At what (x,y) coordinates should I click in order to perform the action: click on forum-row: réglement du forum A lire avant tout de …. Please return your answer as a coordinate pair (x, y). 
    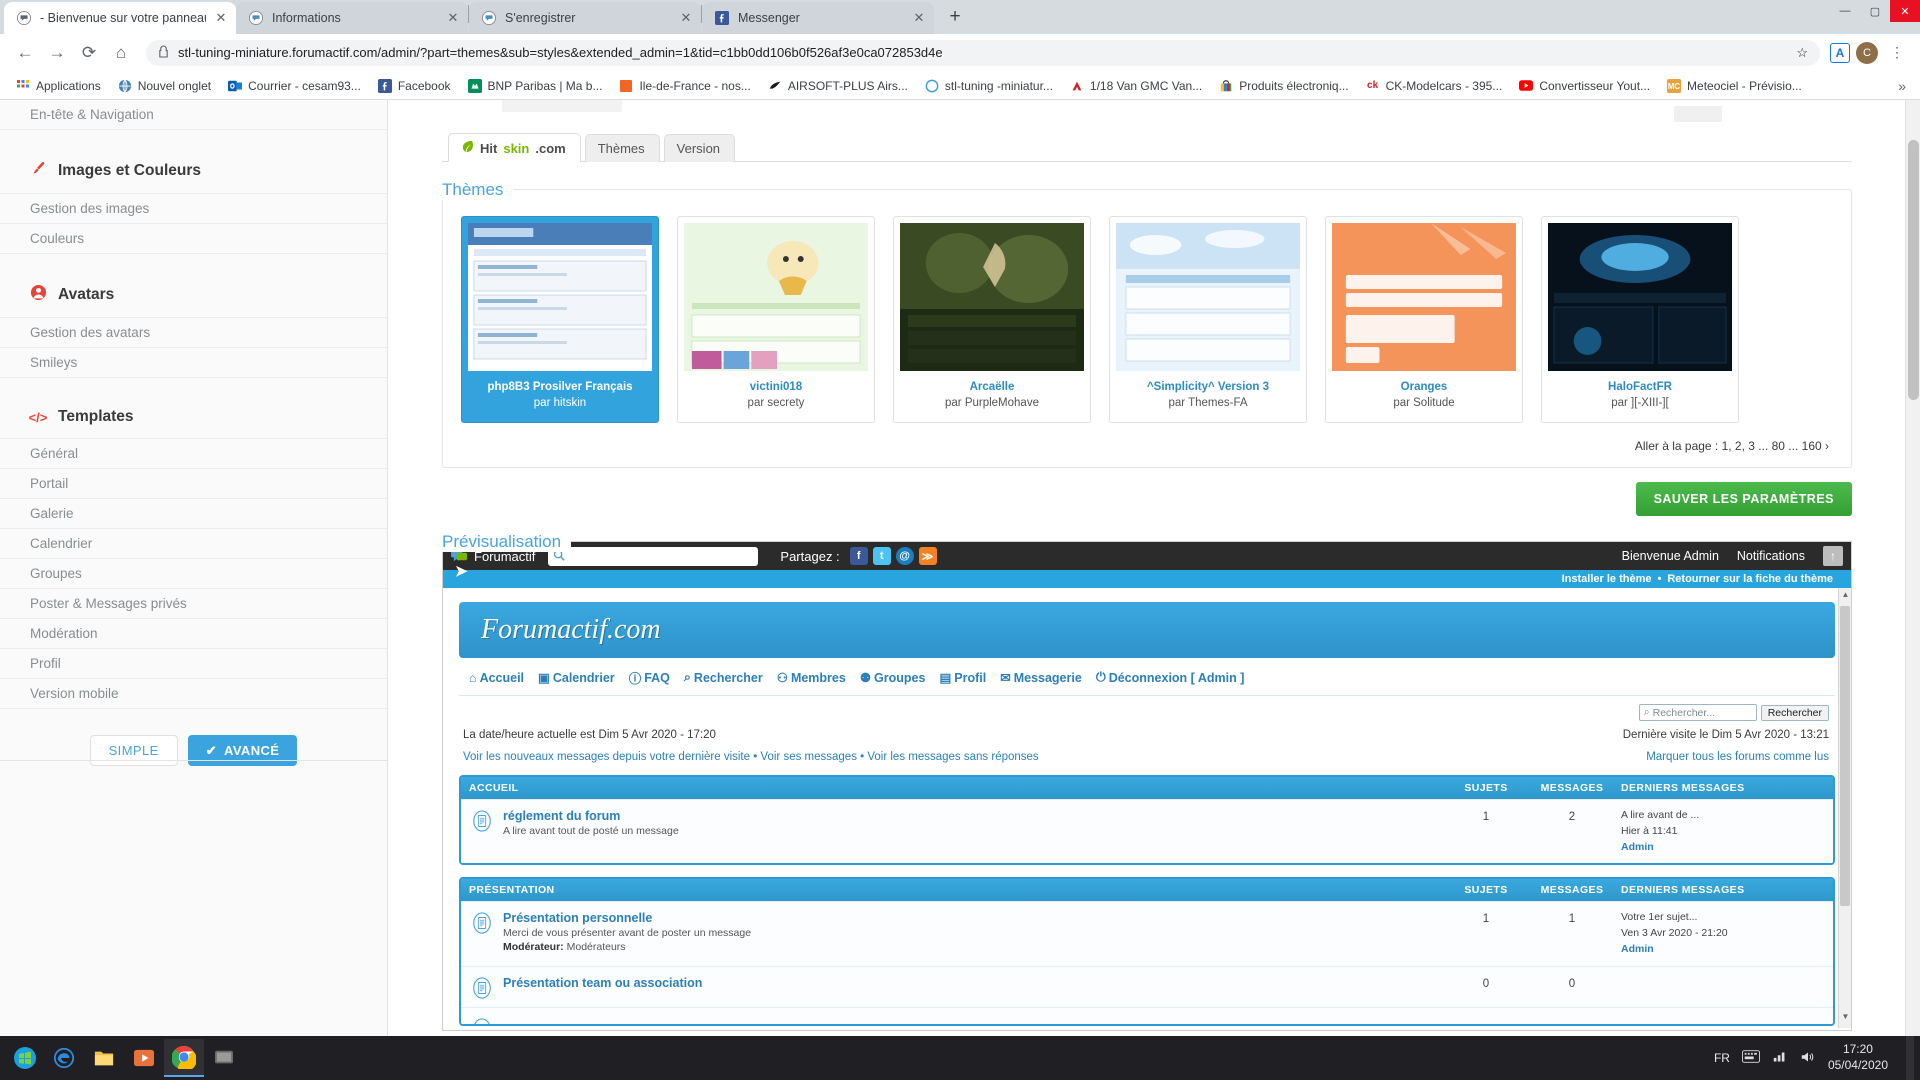
    Looking at the image, I should click on (1147, 831).